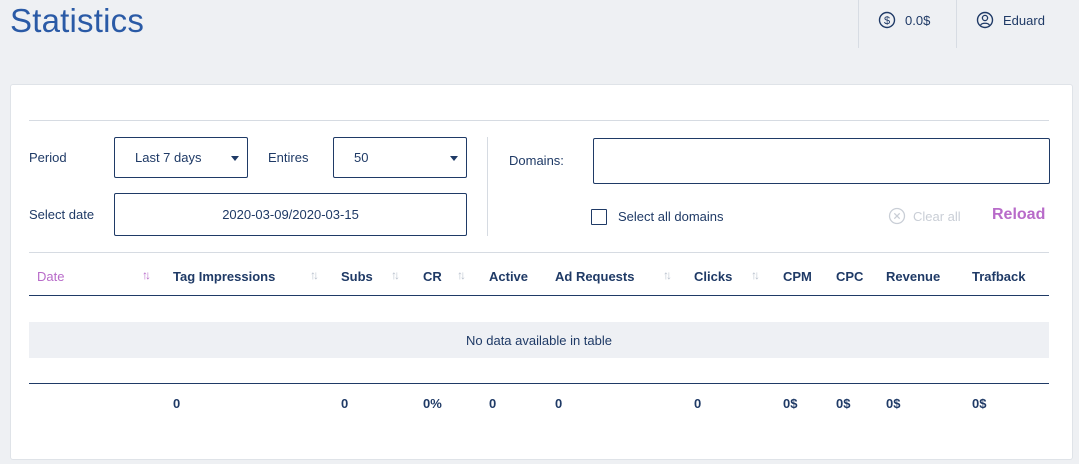 The width and height of the screenshot is (1079, 464). Describe the element at coordinates (893, 403) in the screenshot. I see `total-revenue: 0$` at that location.